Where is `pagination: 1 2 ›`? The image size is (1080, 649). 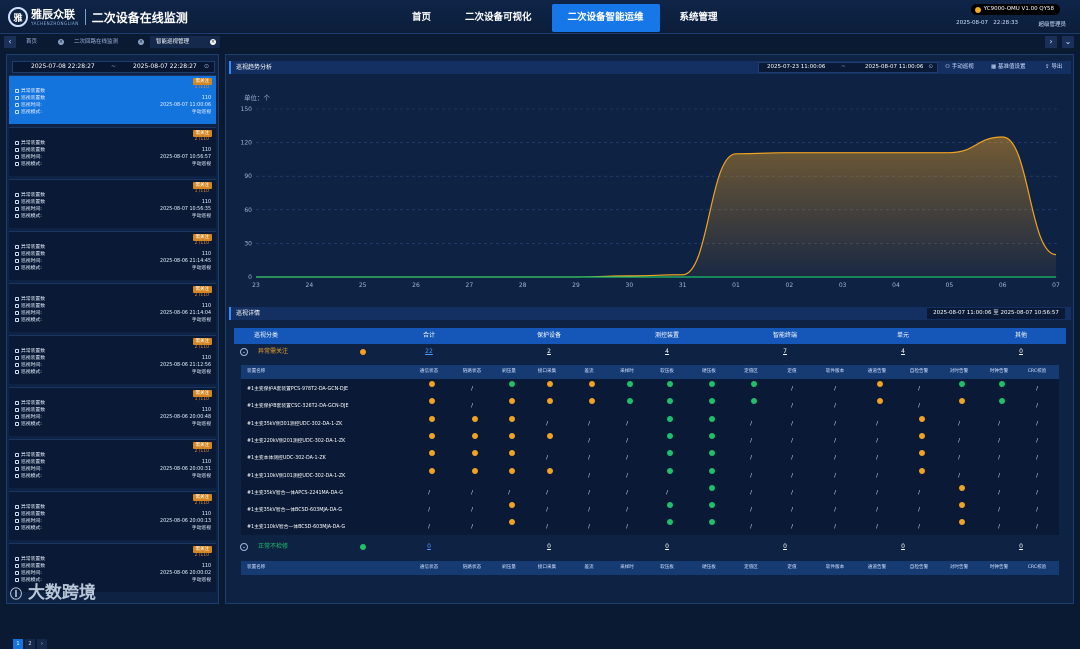 pagination: 1 2 › is located at coordinates (31, 644).